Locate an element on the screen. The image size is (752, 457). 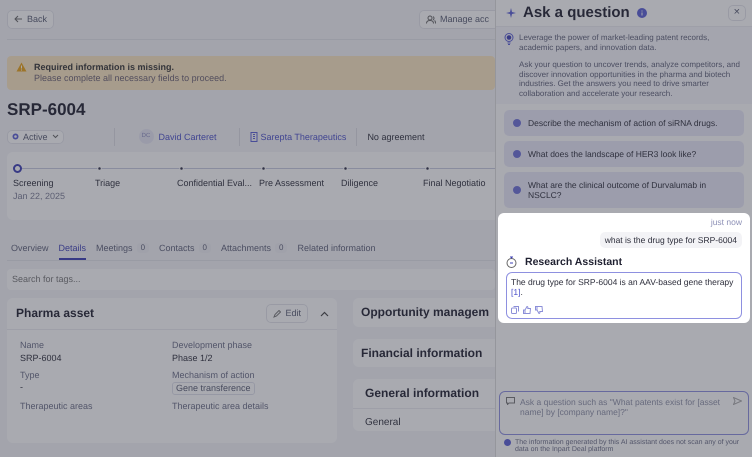
company-link: Sarepta Therapeutics is located at coordinates (303, 137).